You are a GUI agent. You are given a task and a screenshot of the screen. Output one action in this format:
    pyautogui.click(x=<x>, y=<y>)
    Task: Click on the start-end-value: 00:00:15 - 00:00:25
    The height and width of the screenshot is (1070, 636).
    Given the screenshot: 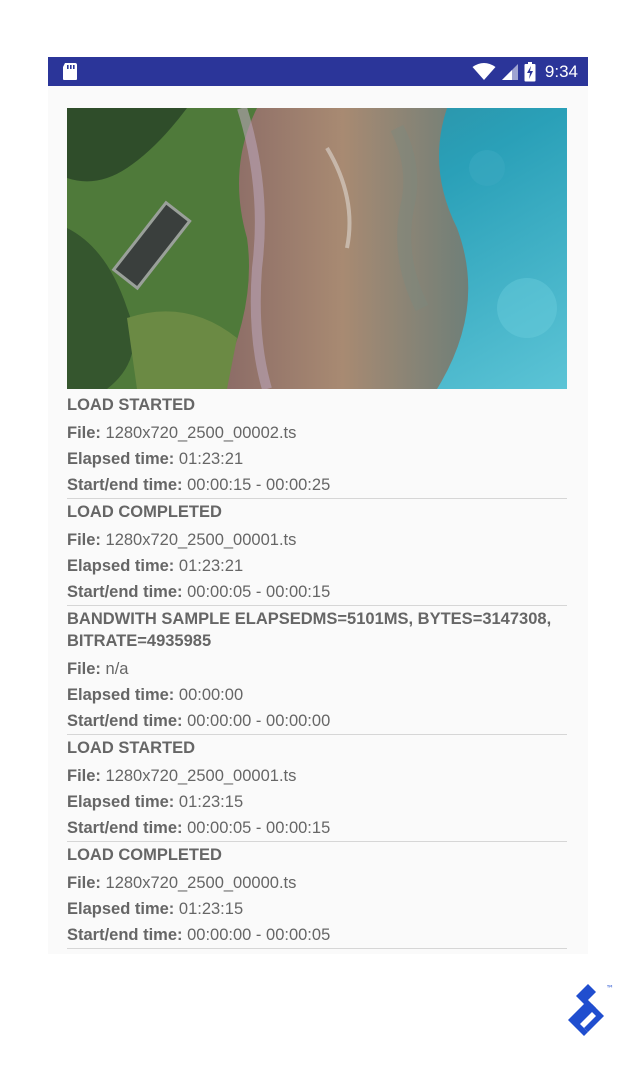 What is the action you would take?
    pyautogui.click(x=259, y=485)
    